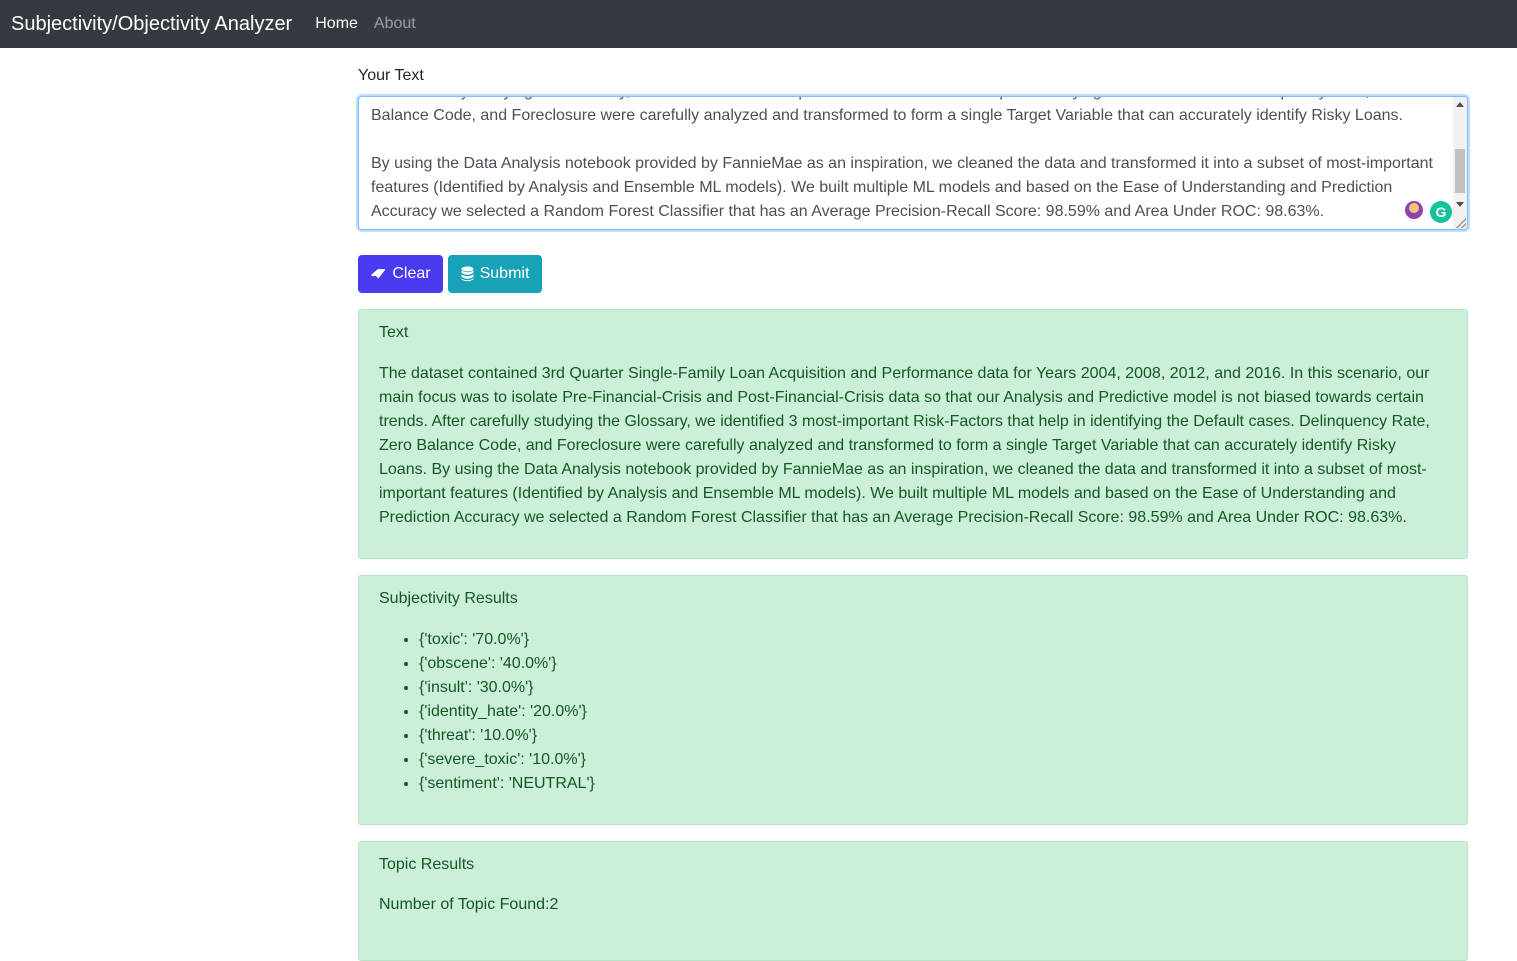 This screenshot has height=961, width=1517. Describe the element at coordinates (469, 904) in the screenshot. I see `topic-count: Number of Topic Found:2` at that location.